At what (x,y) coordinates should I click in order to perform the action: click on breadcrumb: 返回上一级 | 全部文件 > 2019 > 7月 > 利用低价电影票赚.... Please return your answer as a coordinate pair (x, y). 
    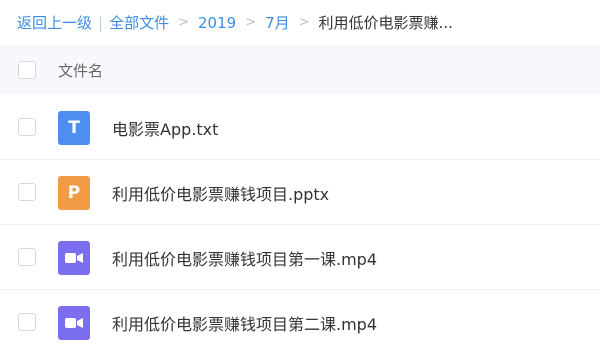
    Looking at the image, I should click on (300, 22).